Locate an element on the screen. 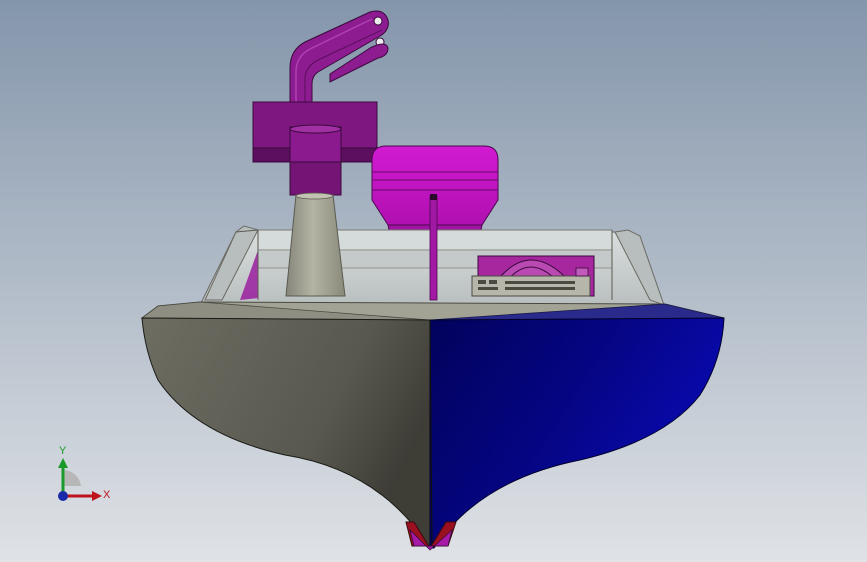 This screenshot has height=562, width=867. triad-x-label: X is located at coordinates (107, 495).